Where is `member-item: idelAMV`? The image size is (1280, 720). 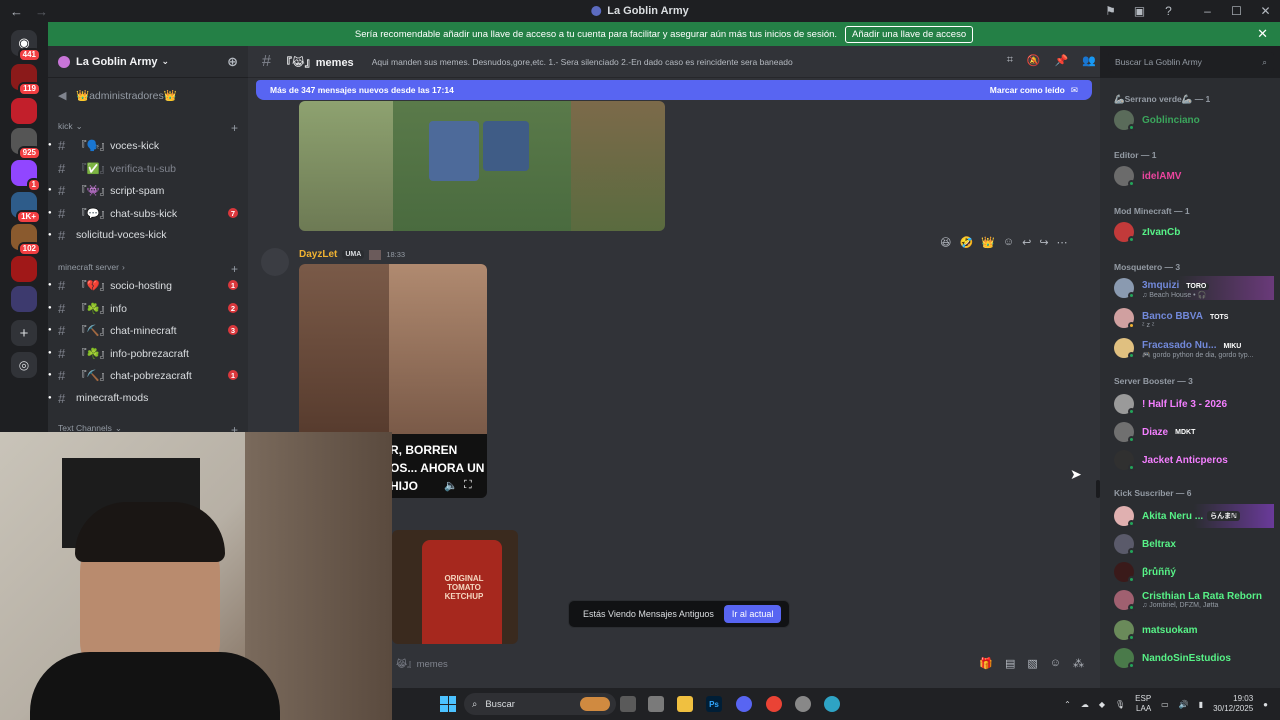 member-item: idelAMV is located at coordinates (1194, 176).